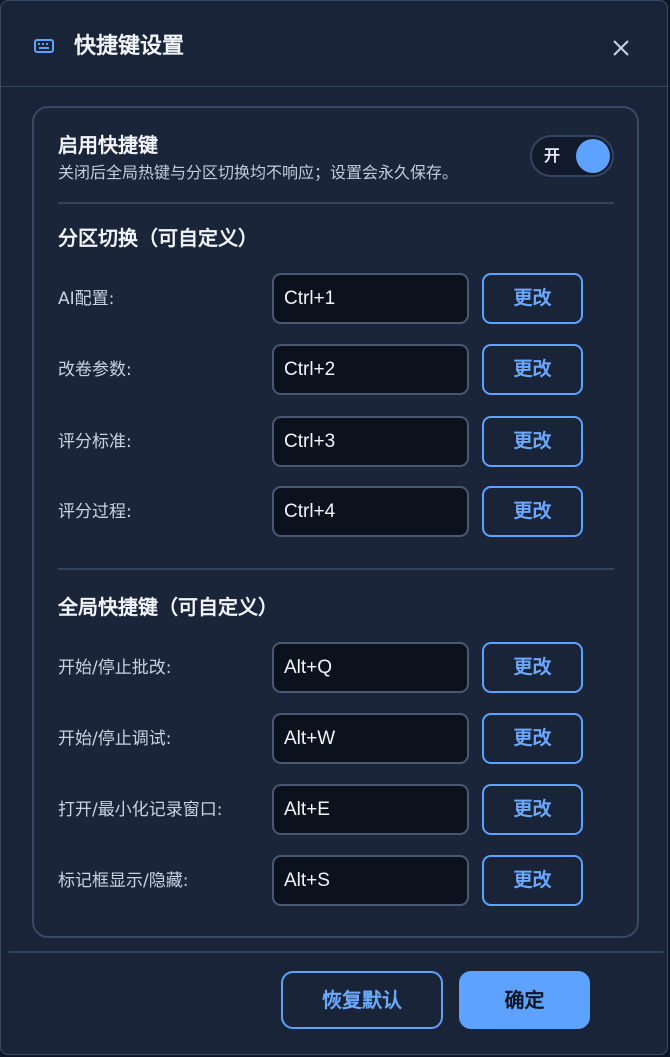 Image resolution: width=670 pixels, height=1057 pixels. Describe the element at coordinates (370, 369) in the screenshot. I see `shortcut-input: Ctrl+2` at that location.